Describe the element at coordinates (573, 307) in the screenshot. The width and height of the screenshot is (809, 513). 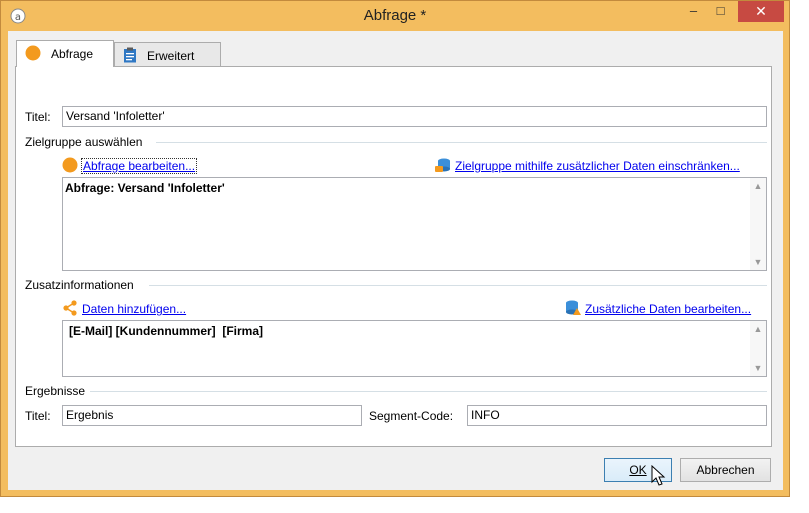
I see `database-warning-icon` at that location.